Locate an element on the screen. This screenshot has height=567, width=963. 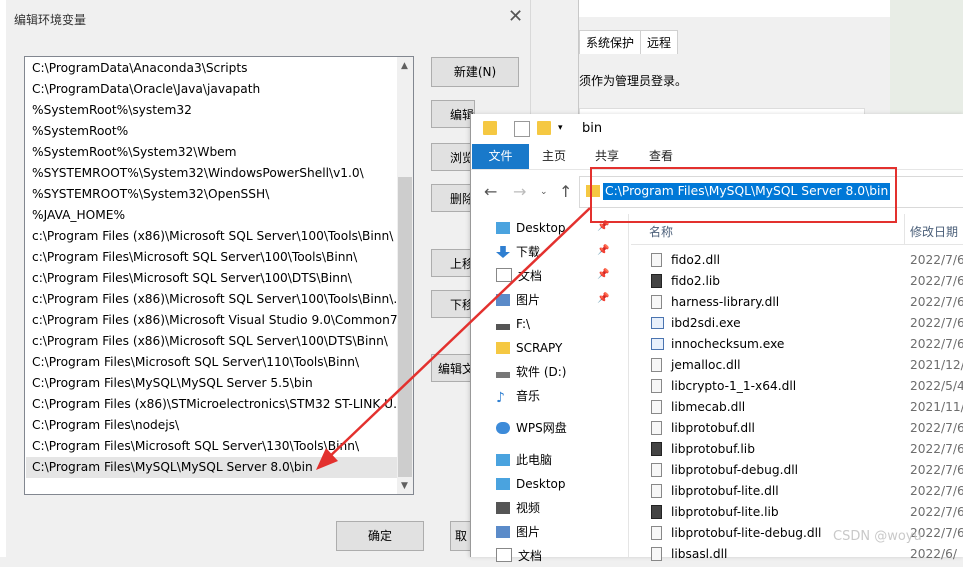
nav-item-desktop: Desktop is located at coordinates (531, 228).